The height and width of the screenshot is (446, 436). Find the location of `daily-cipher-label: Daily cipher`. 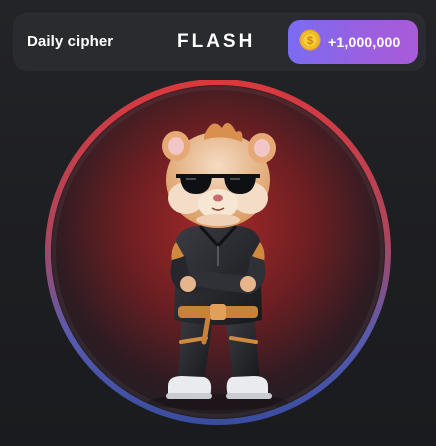

daily-cipher-label: Daily cipher is located at coordinates (70, 41).